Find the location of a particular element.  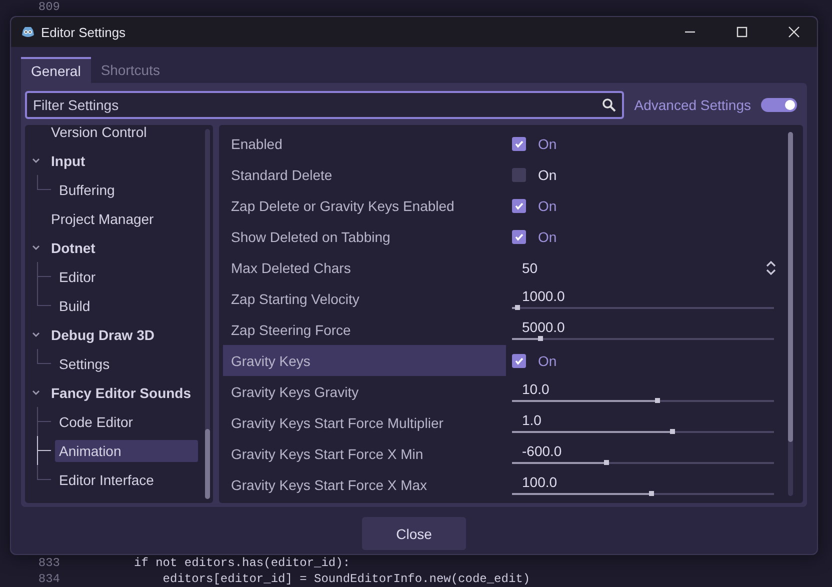

robot-logo-icon is located at coordinates (28, 32).